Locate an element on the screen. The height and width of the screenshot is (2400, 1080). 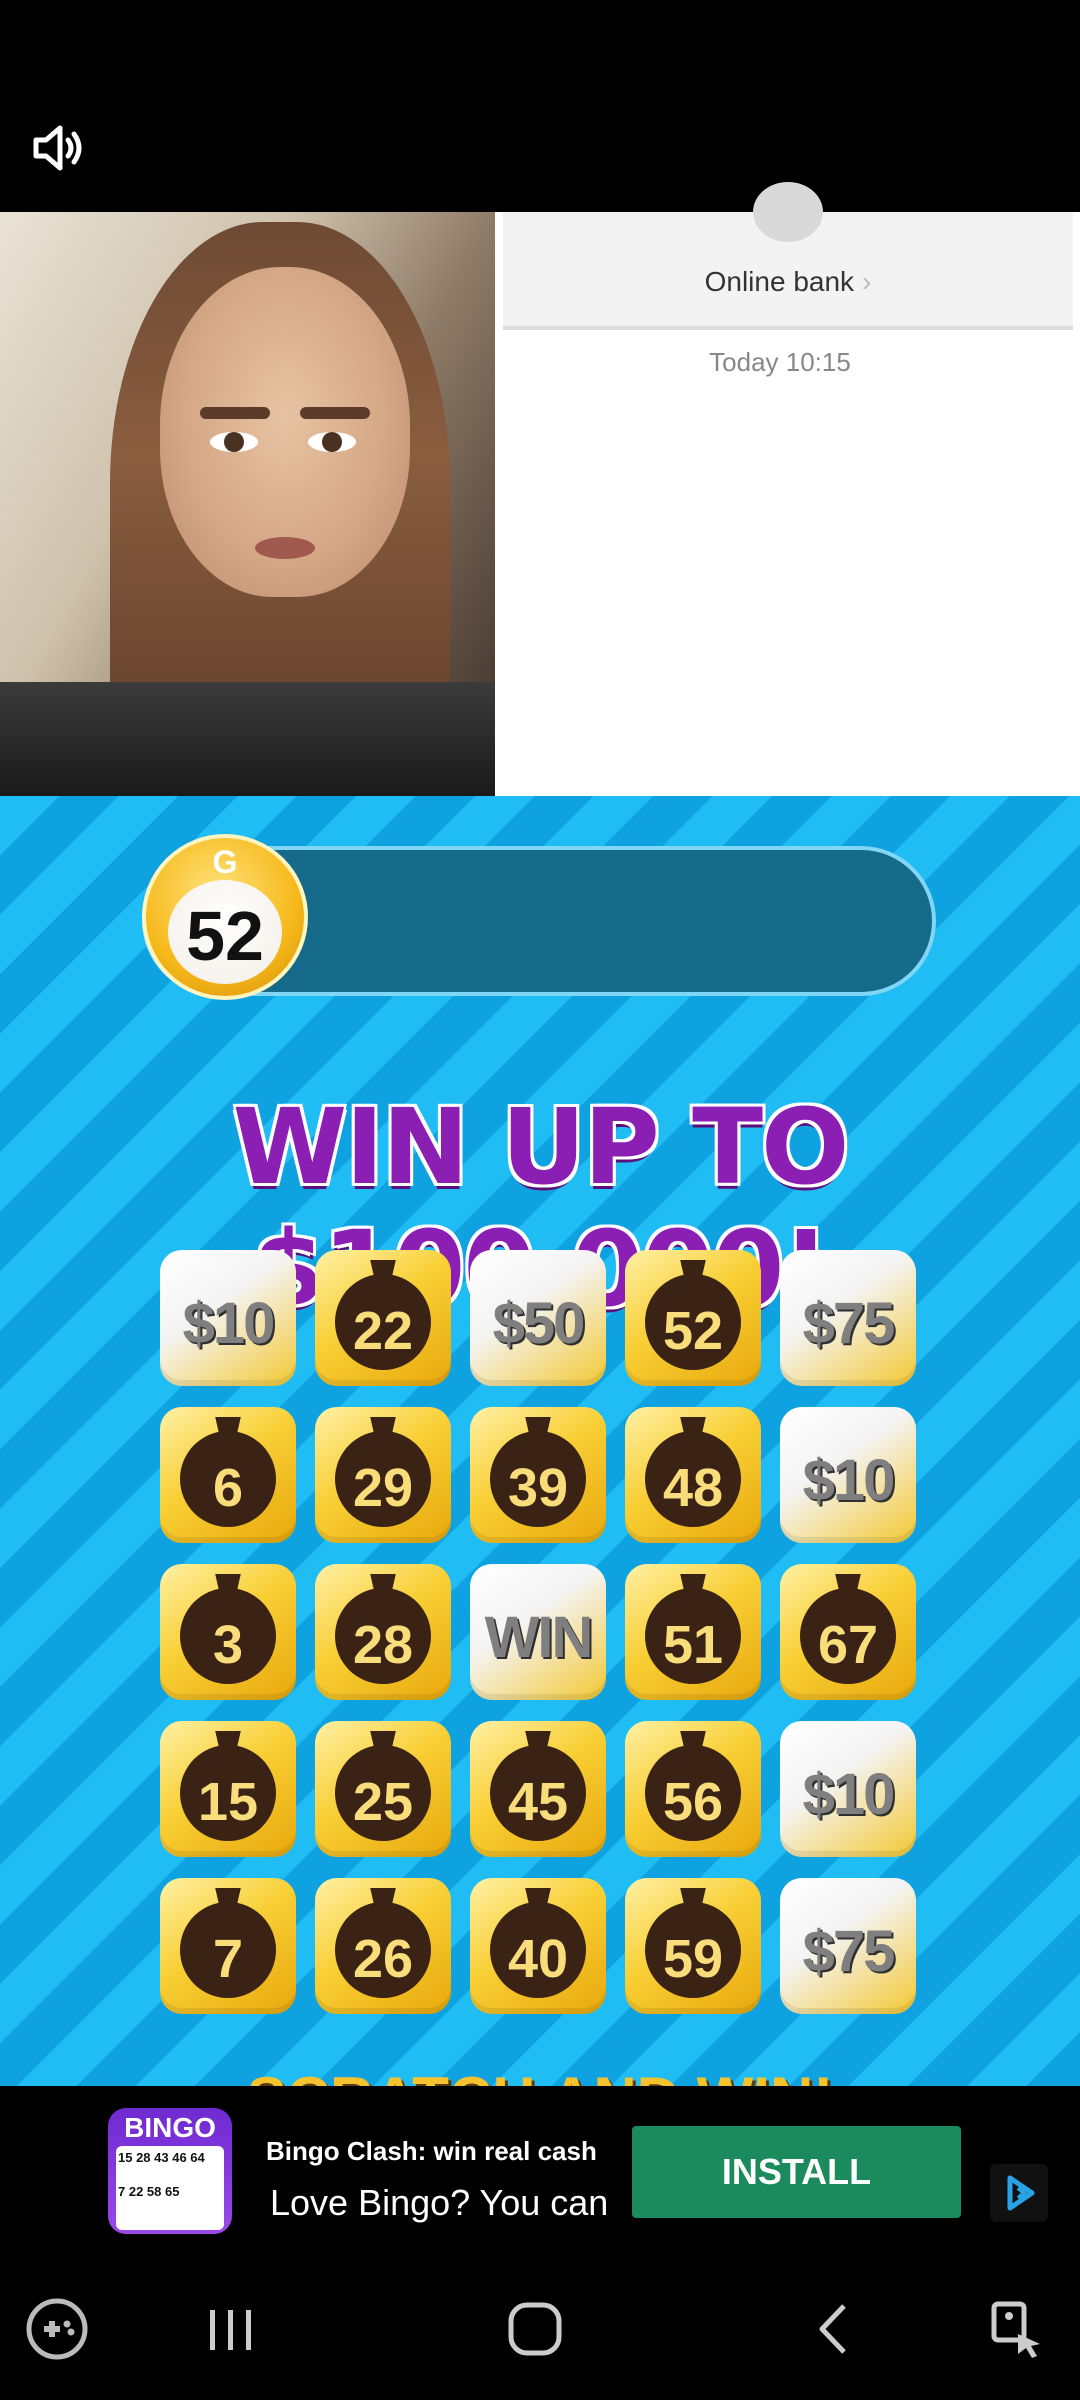
scratch-tile: 45 is located at coordinates (538, 1789).